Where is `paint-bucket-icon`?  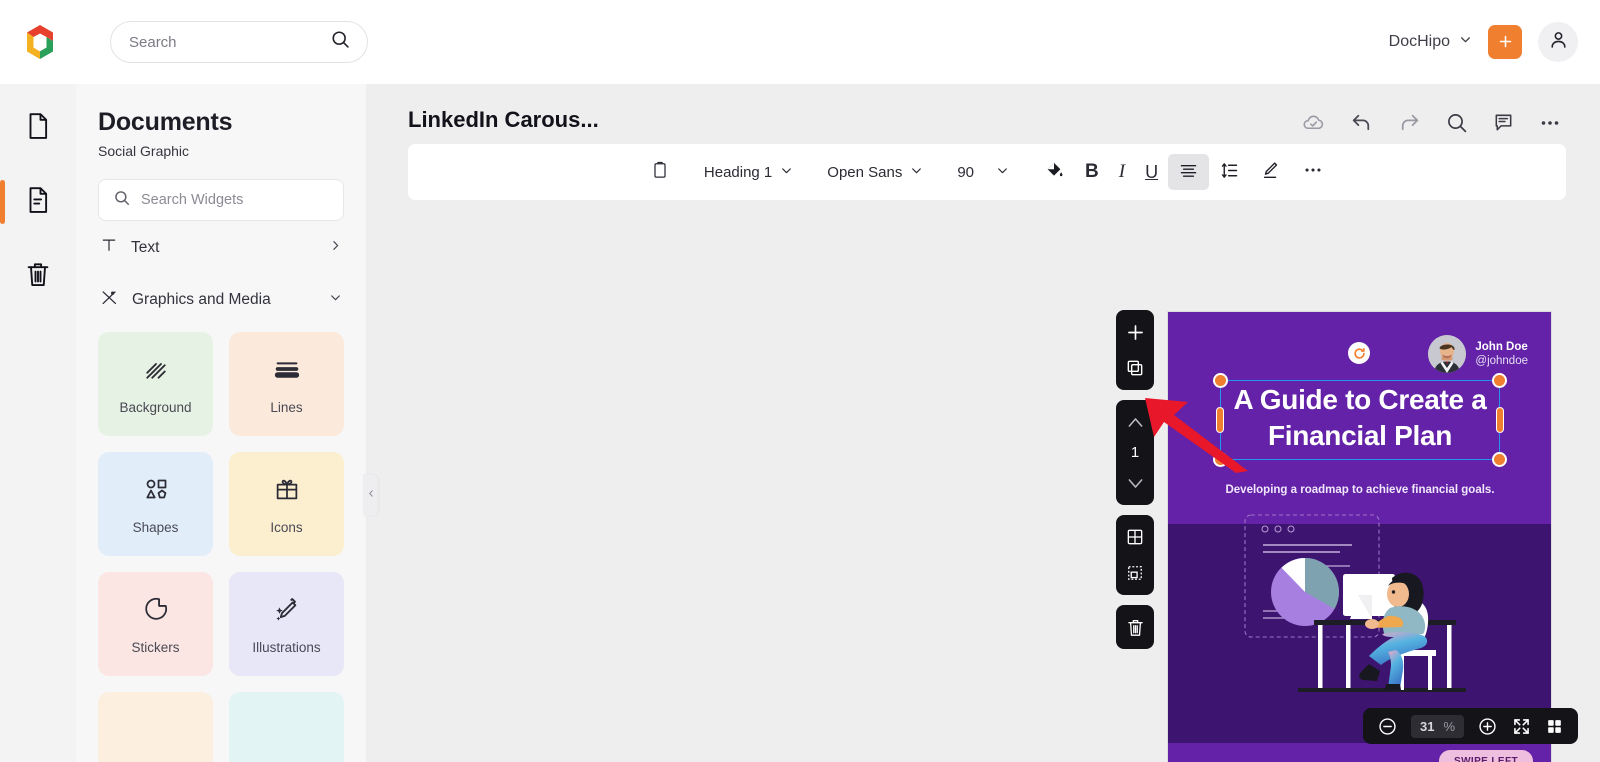 paint-bucket-icon is located at coordinates (1054, 172).